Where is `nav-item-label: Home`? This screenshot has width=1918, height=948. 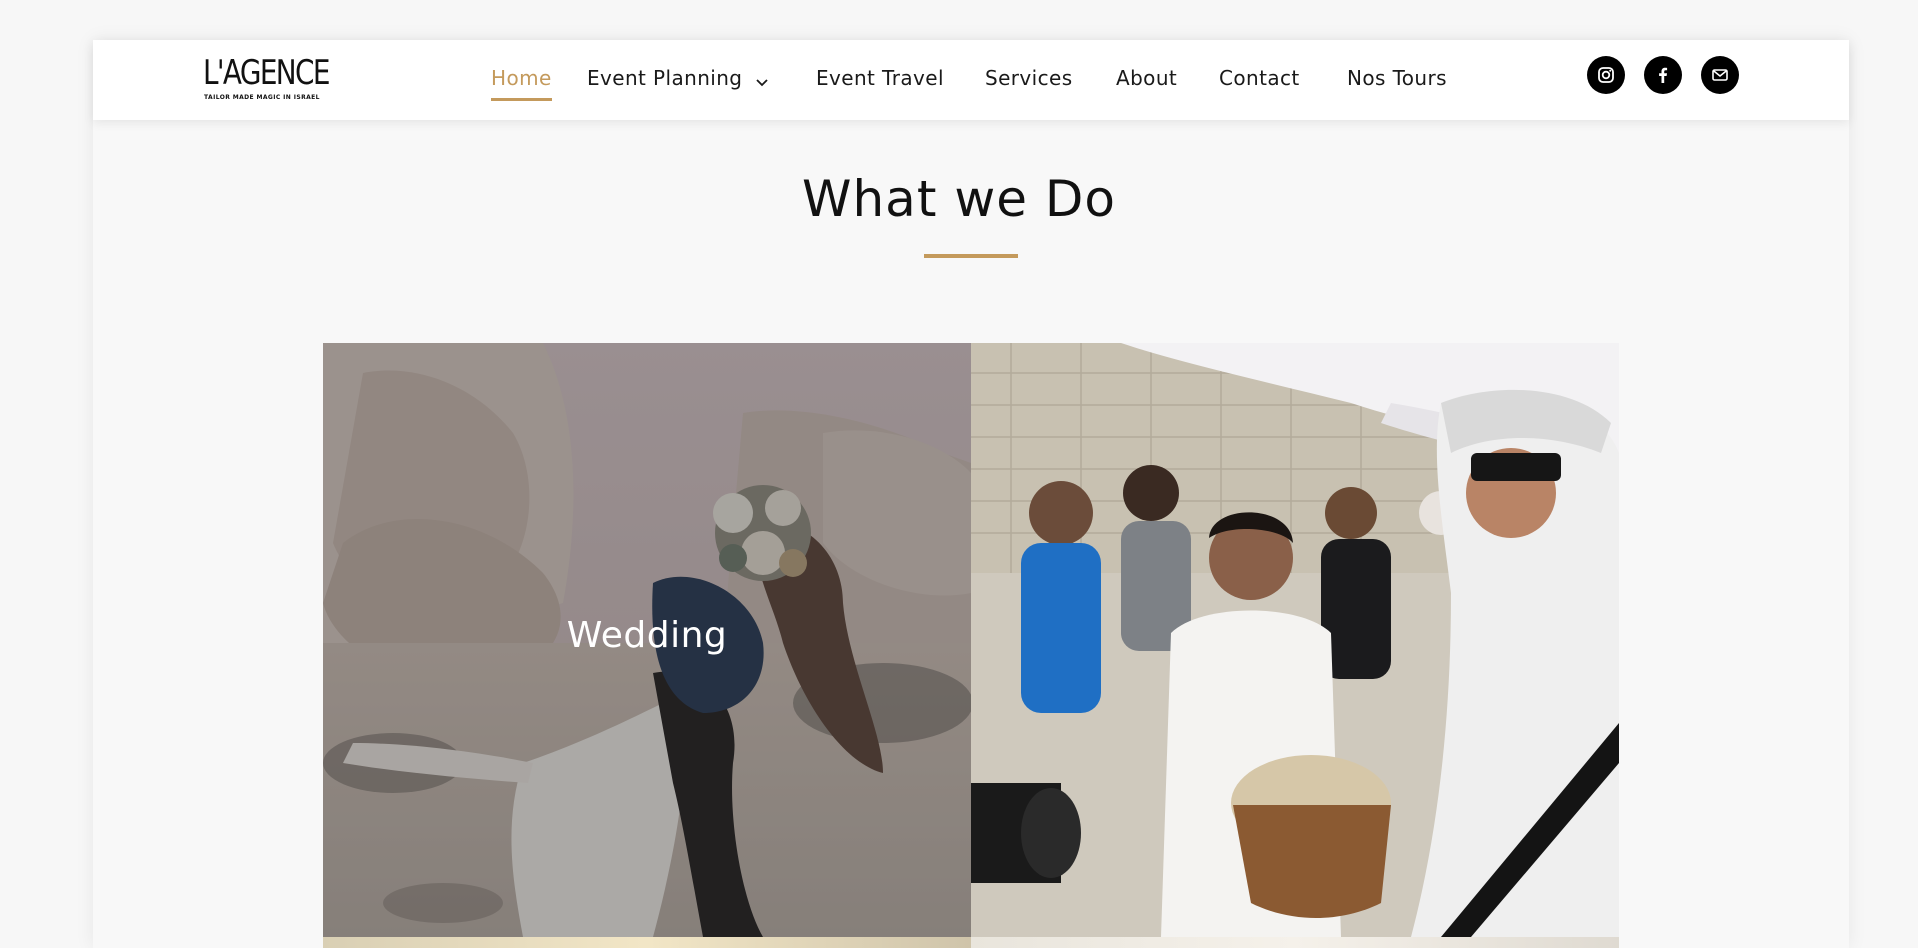
nav-item-label: Home is located at coordinates (521, 78).